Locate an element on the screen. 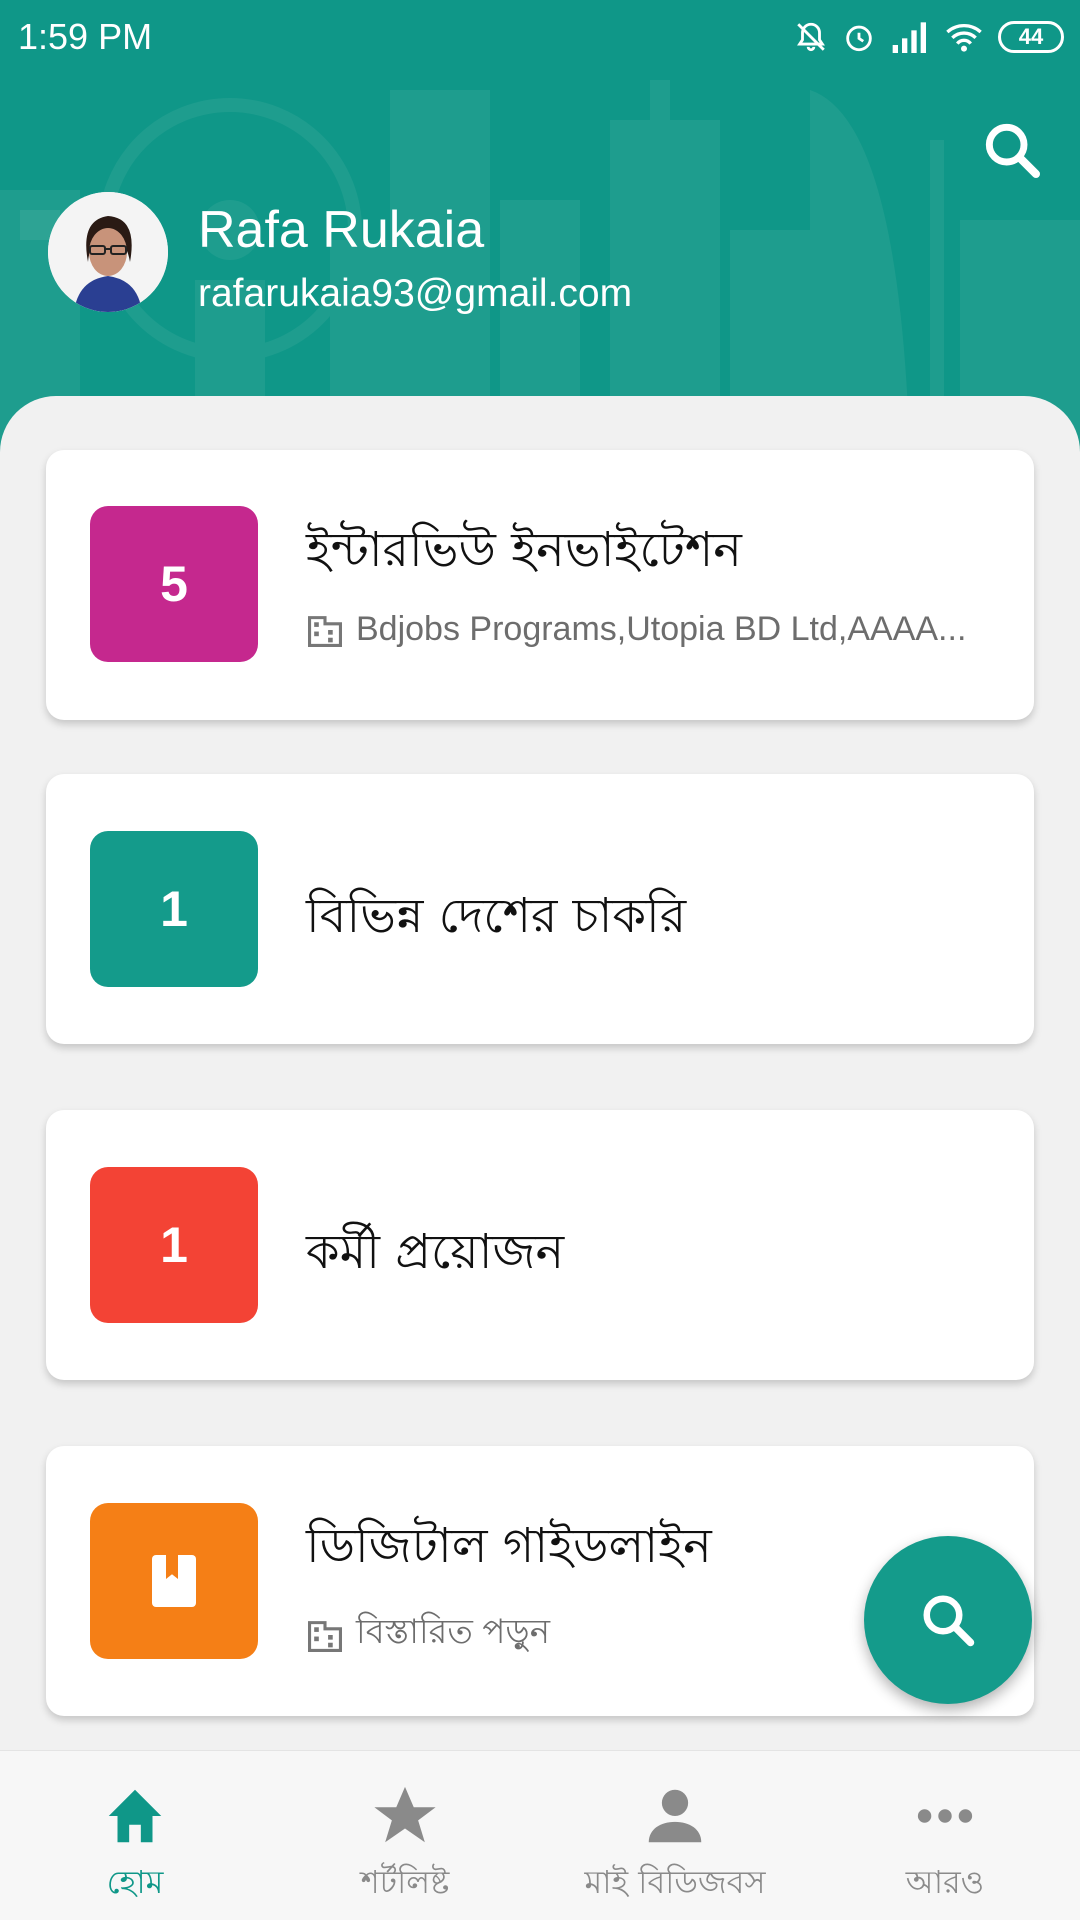 The image size is (1080, 1920). nav-home: হোম is located at coordinates (135, 1835).